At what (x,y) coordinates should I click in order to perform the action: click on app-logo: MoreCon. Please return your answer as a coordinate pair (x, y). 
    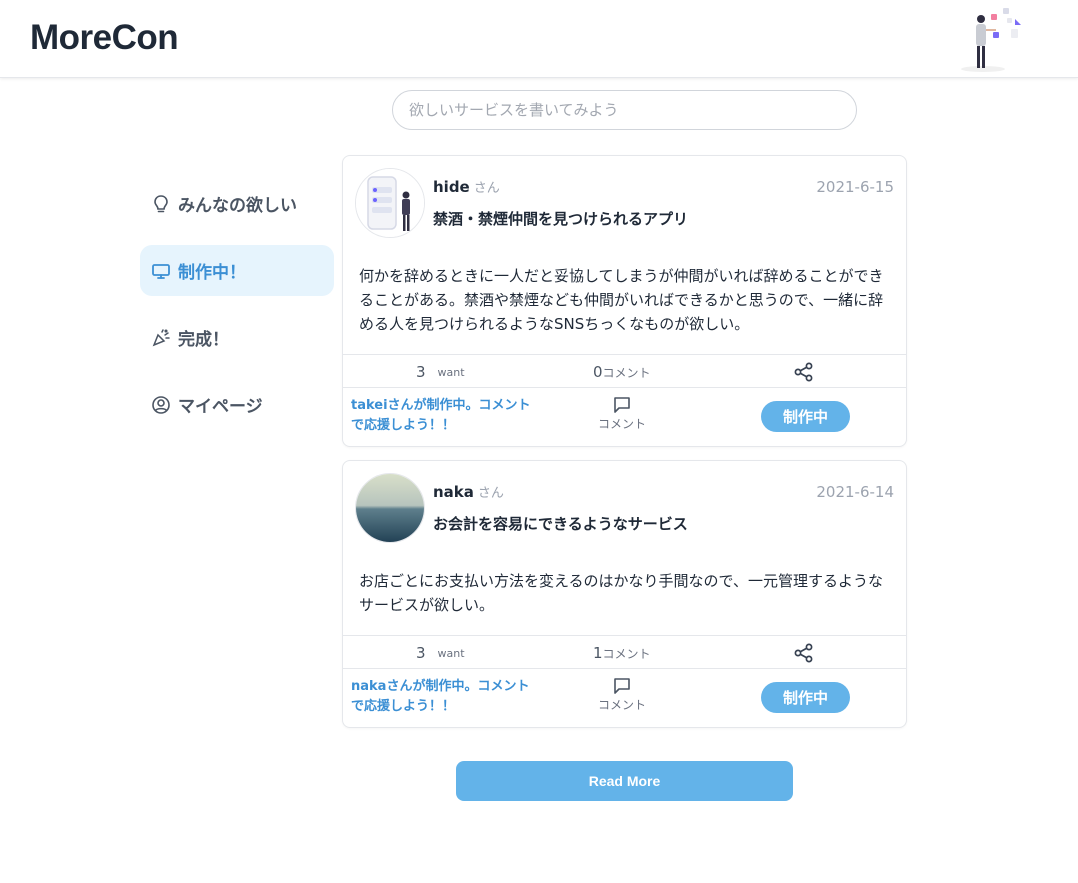
    Looking at the image, I should click on (104, 38).